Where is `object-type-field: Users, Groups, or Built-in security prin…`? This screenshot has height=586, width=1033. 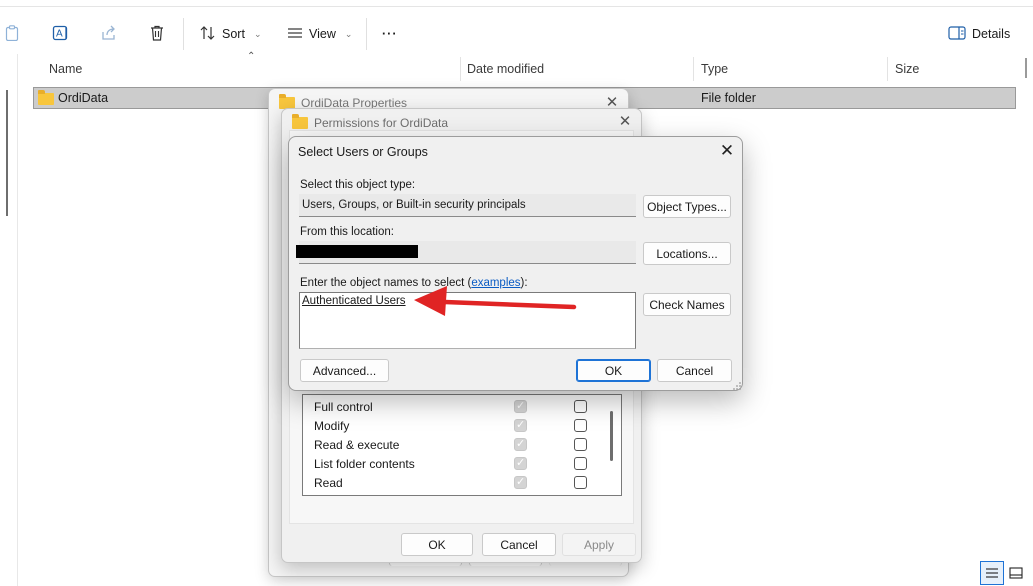 object-type-field: Users, Groups, or Built-in security prin… is located at coordinates (467, 205).